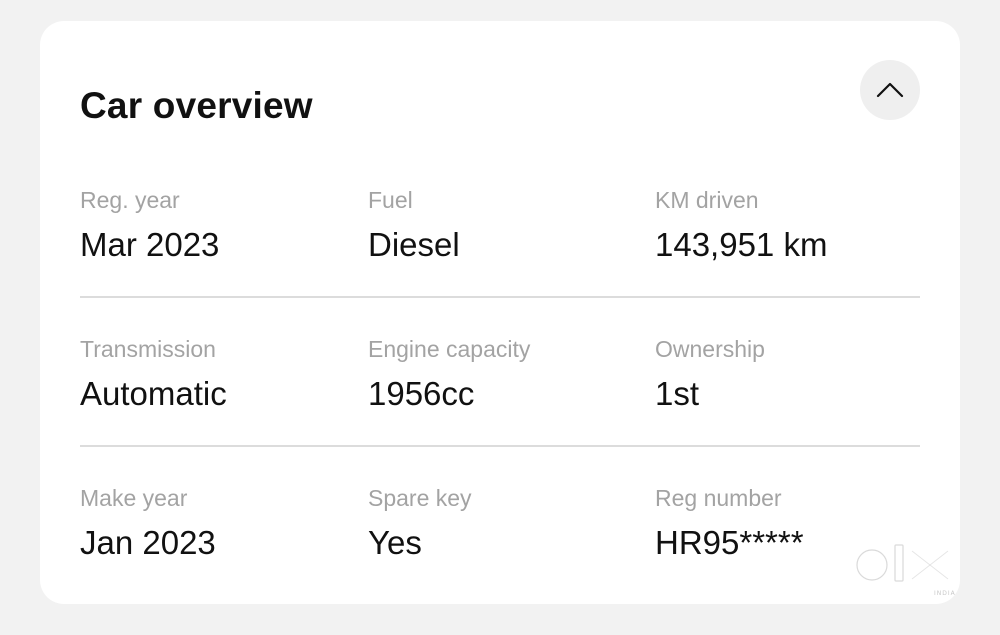 This screenshot has width=1000, height=635. Describe the element at coordinates (707, 200) in the screenshot. I see `detail-label: KM driven` at that location.